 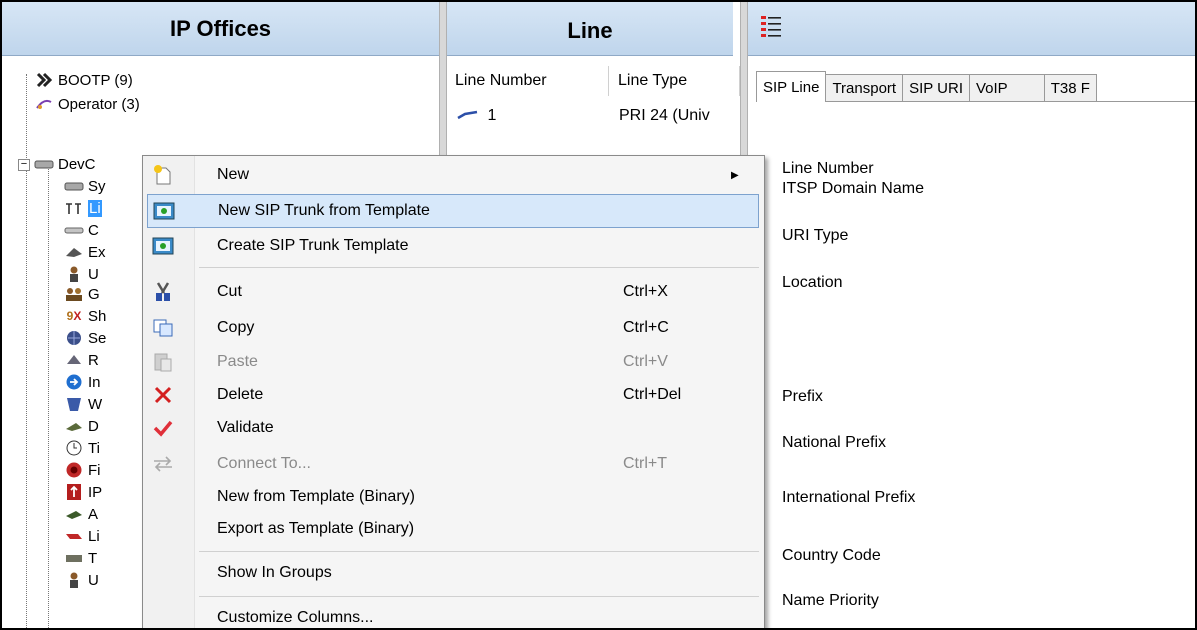 I want to click on menu-item-new: New ▶, so click(x=453, y=175).